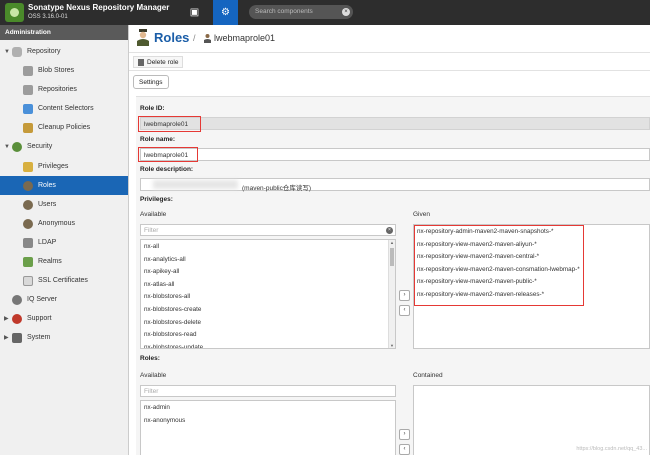  I want to click on sidebar-item-label: SSL Certificates, so click(63, 280).